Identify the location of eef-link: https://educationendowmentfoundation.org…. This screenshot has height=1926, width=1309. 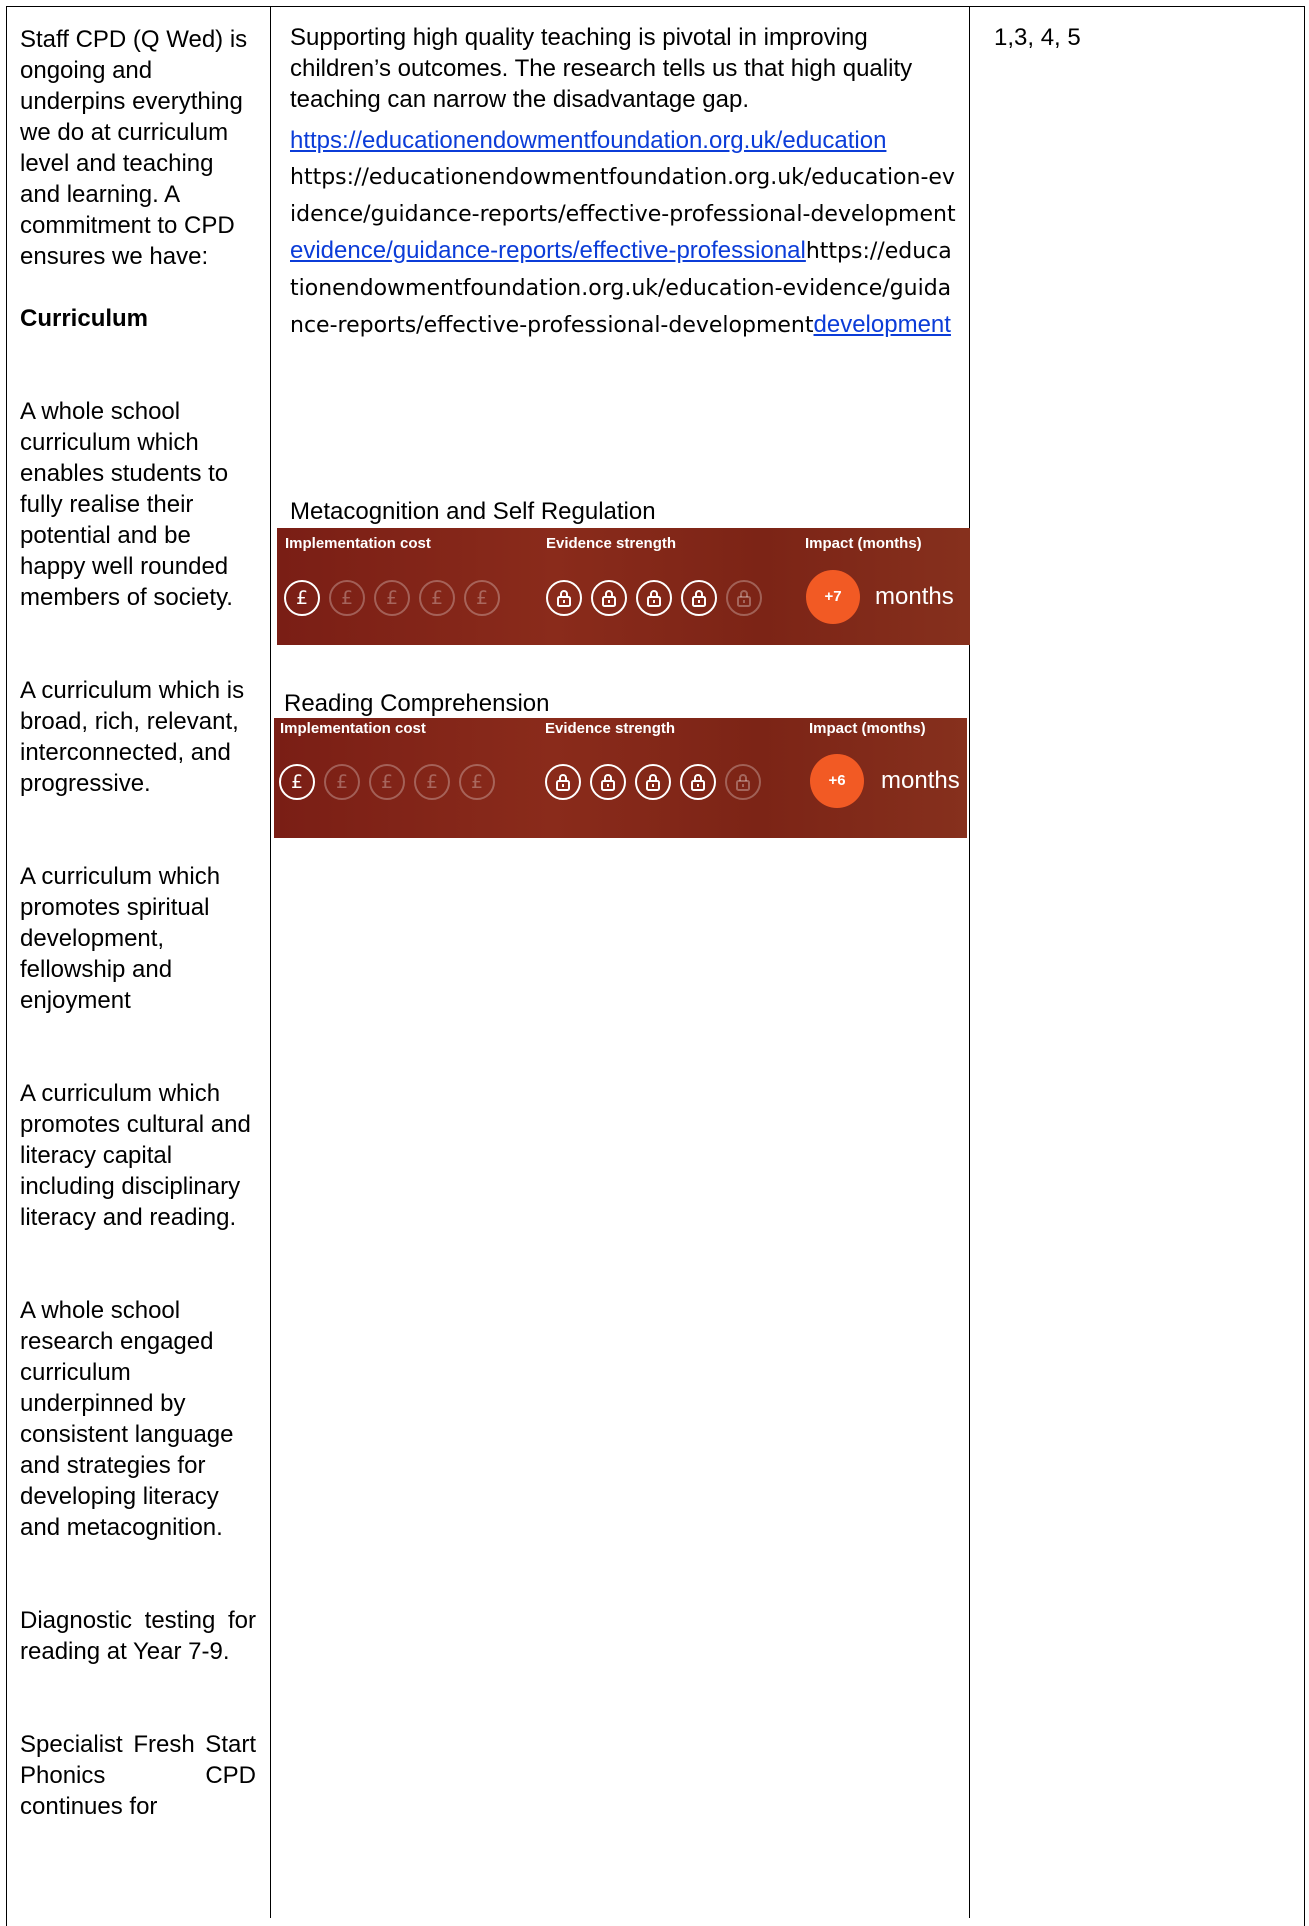
(588, 140).